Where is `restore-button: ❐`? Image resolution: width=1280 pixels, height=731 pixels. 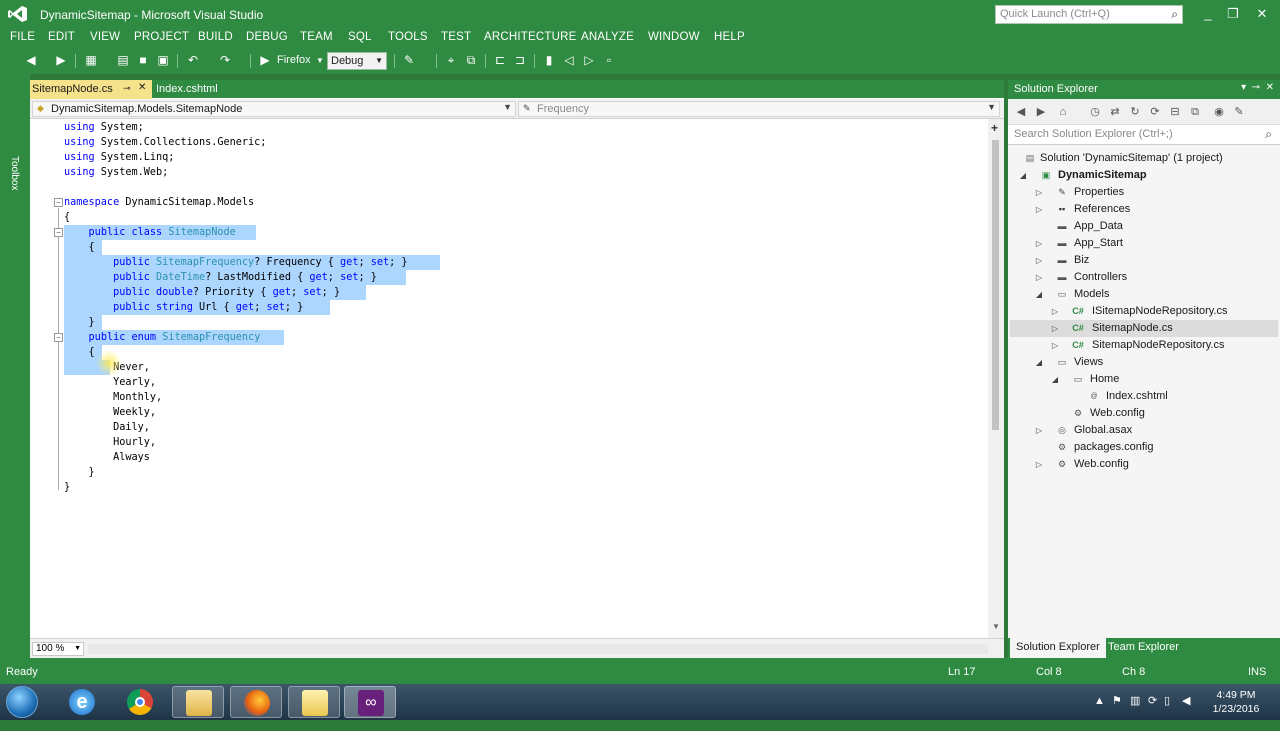
restore-button: ❐ is located at coordinates (1233, 14).